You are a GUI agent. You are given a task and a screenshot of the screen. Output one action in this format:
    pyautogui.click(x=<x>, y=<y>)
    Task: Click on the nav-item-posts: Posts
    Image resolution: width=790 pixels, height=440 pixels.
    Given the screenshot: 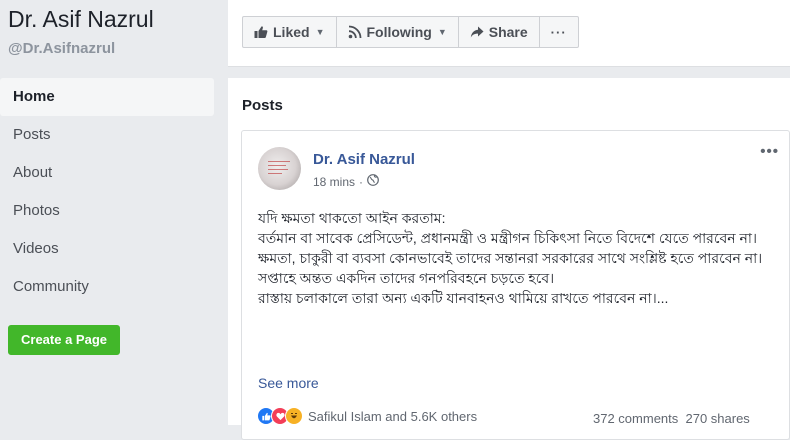 What is the action you would take?
    pyautogui.click(x=108, y=135)
    